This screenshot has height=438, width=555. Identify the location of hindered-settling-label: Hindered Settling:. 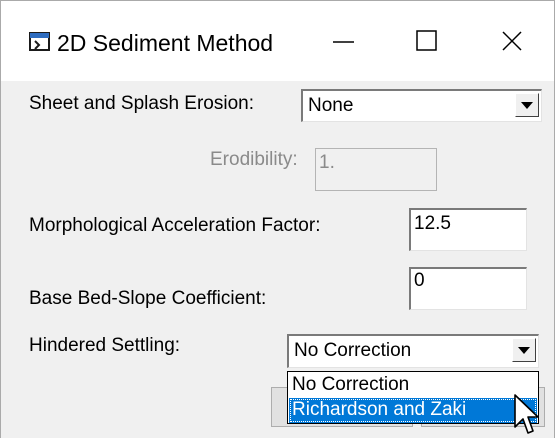
(105, 345).